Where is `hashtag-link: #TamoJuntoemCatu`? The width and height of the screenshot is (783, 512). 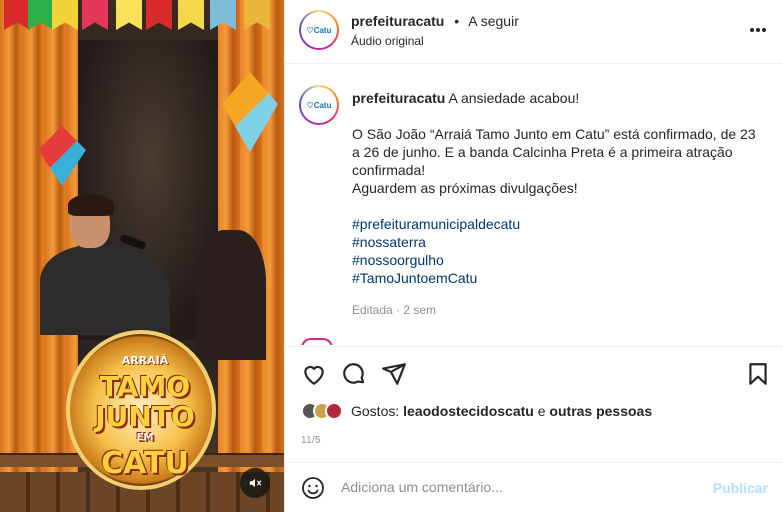 hashtag-link: #TamoJuntoemCatu is located at coordinates (557, 278).